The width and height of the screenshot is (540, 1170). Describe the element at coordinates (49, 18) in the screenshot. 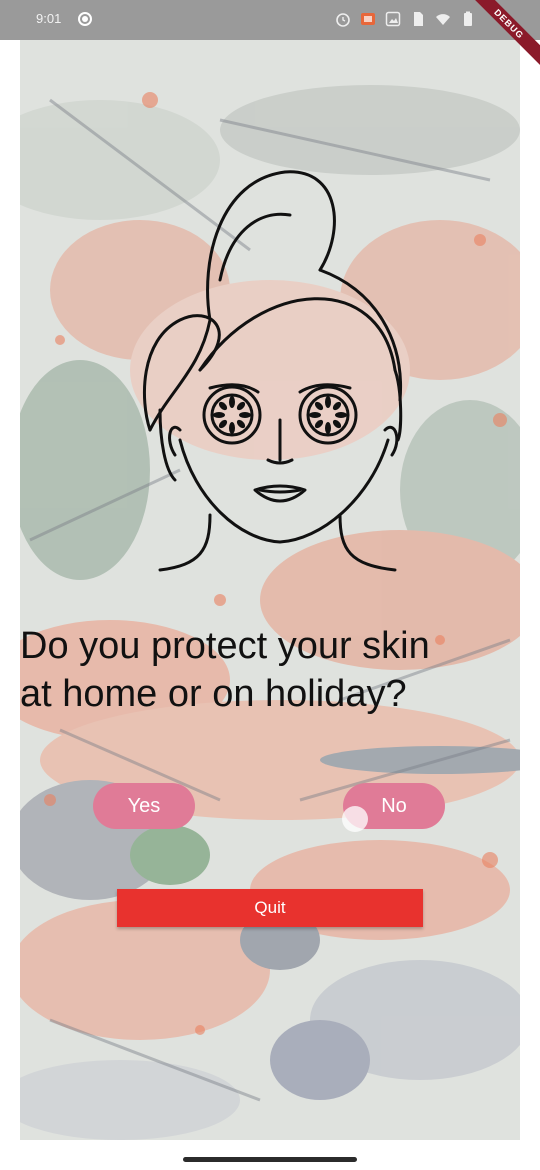

I see `status-time: 9:01` at that location.